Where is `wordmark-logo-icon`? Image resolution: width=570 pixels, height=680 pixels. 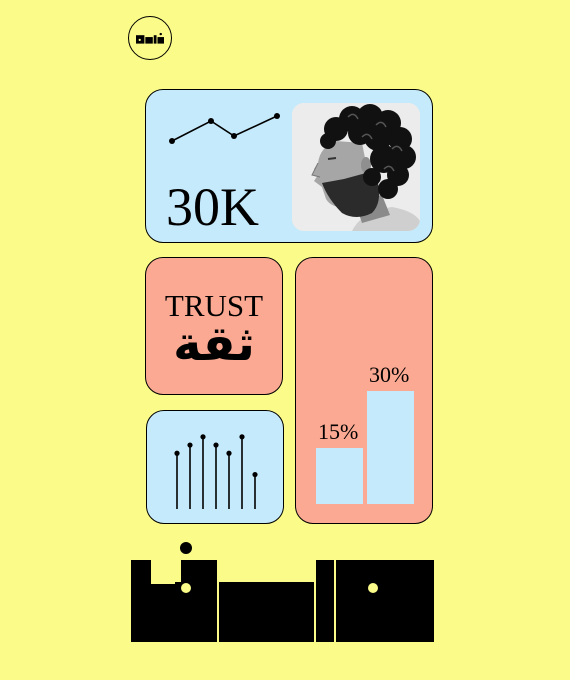
wordmark-logo-icon is located at coordinates (150, 38).